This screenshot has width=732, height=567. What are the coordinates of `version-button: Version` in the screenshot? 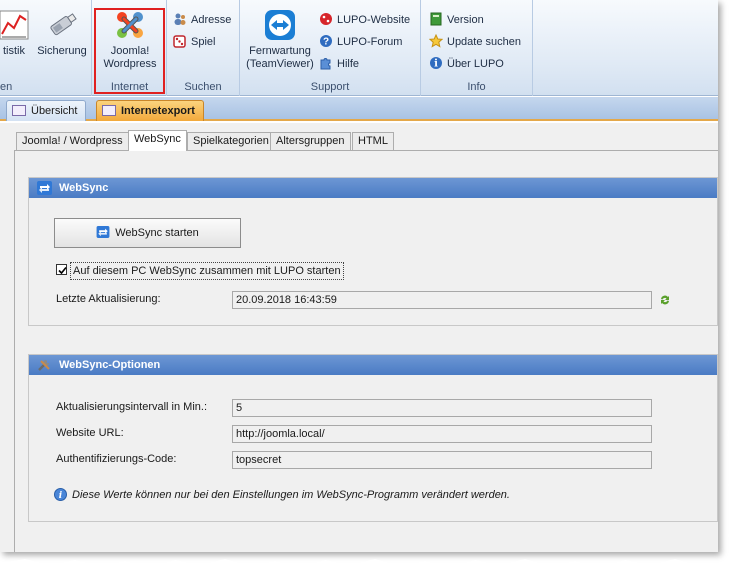 It's located at (456, 20).